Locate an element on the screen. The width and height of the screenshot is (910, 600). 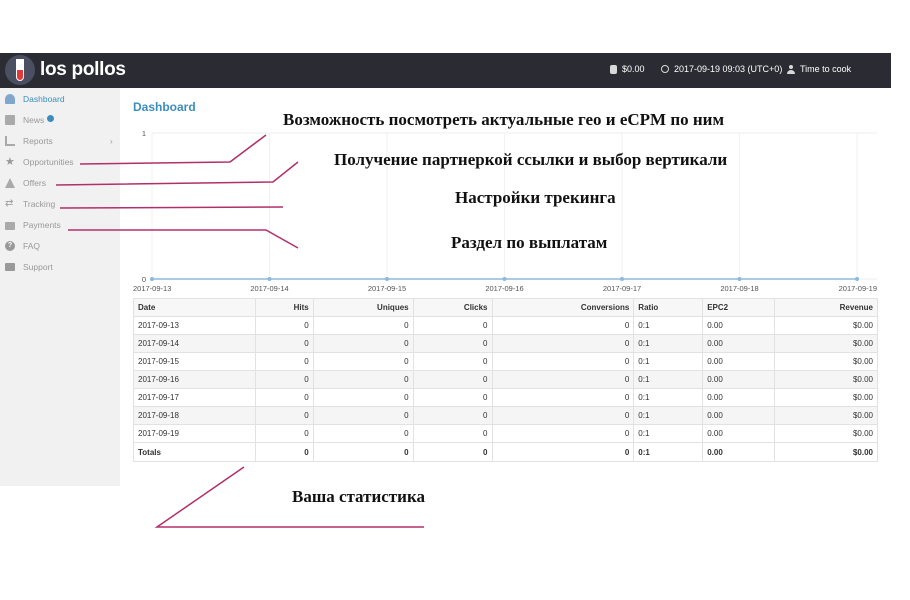
cell-date: 2017-09-16 is located at coordinates (194, 379).